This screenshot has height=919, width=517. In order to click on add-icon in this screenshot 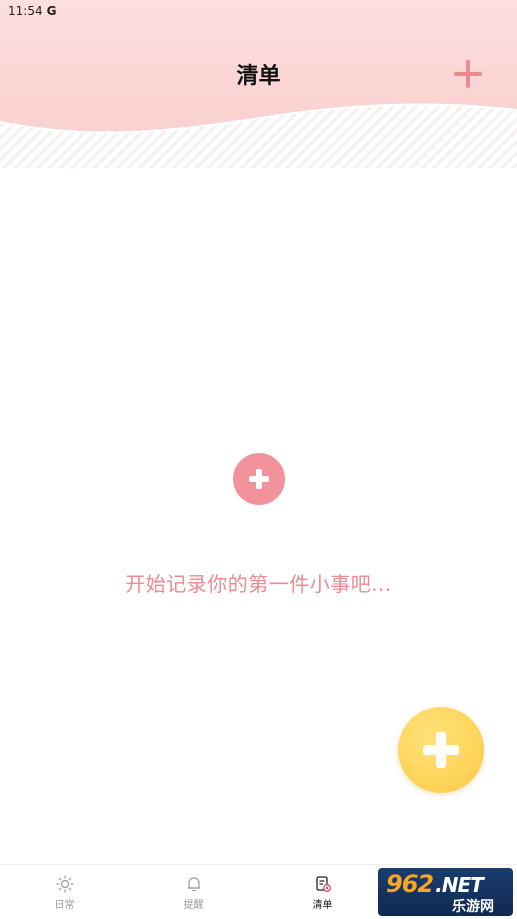, I will do `click(468, 74)`.